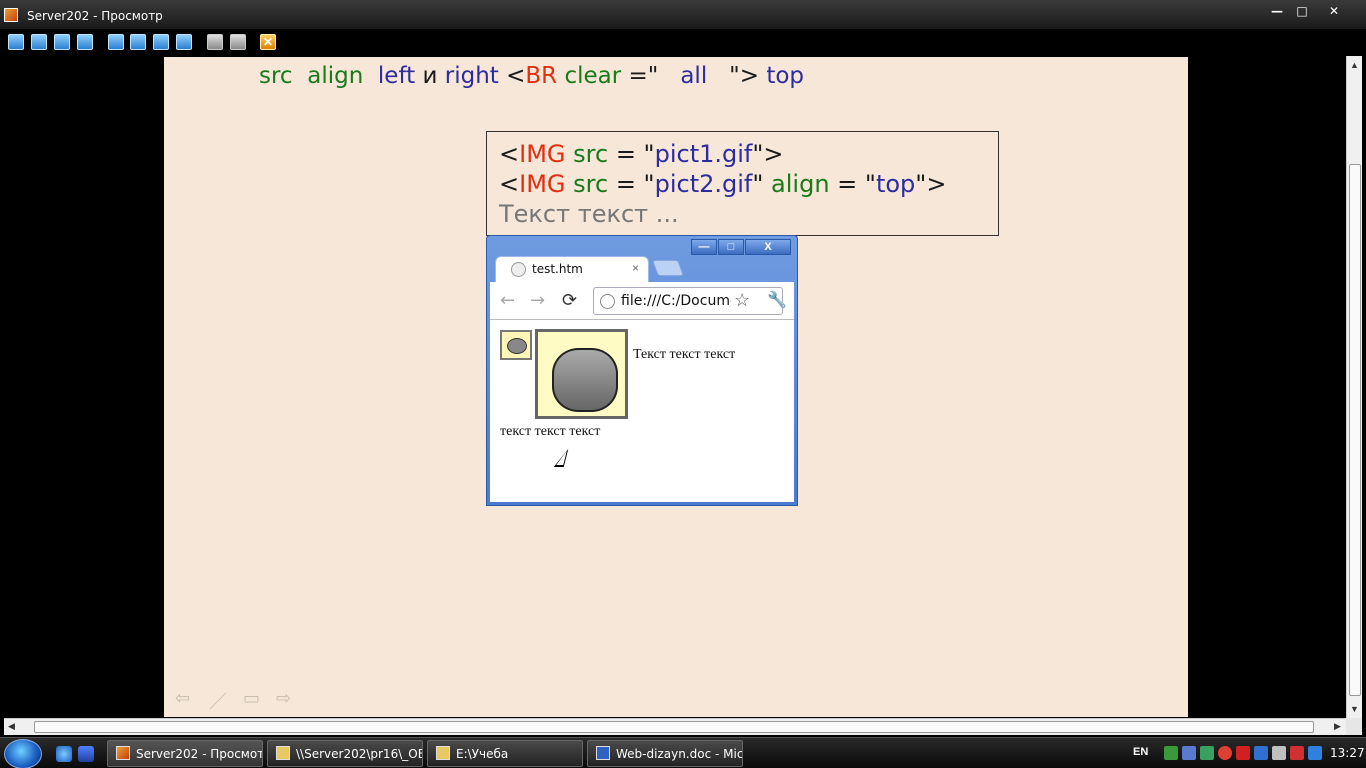  What do you see at coordinates (742, 300) in the screenshot?
I see `star-icon: ☆` at bounding box center [742, 300].